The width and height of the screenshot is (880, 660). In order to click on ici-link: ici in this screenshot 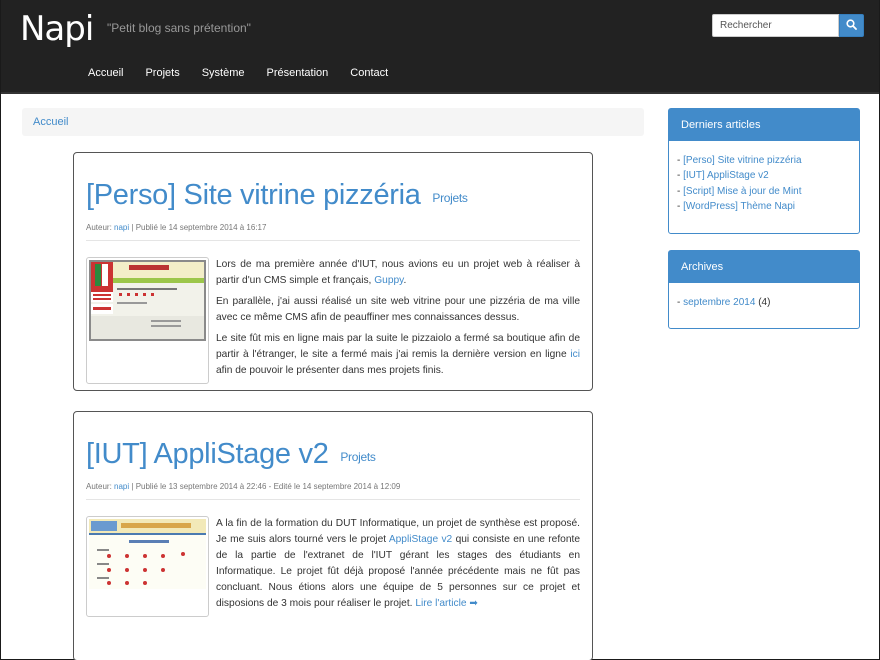, I will do `click(575, 354)`.